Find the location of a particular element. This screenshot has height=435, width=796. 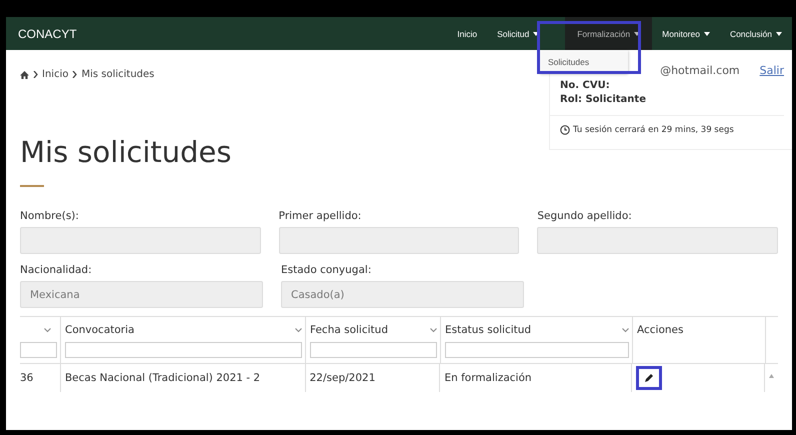

edit-button is located at coordinates (649, 378).